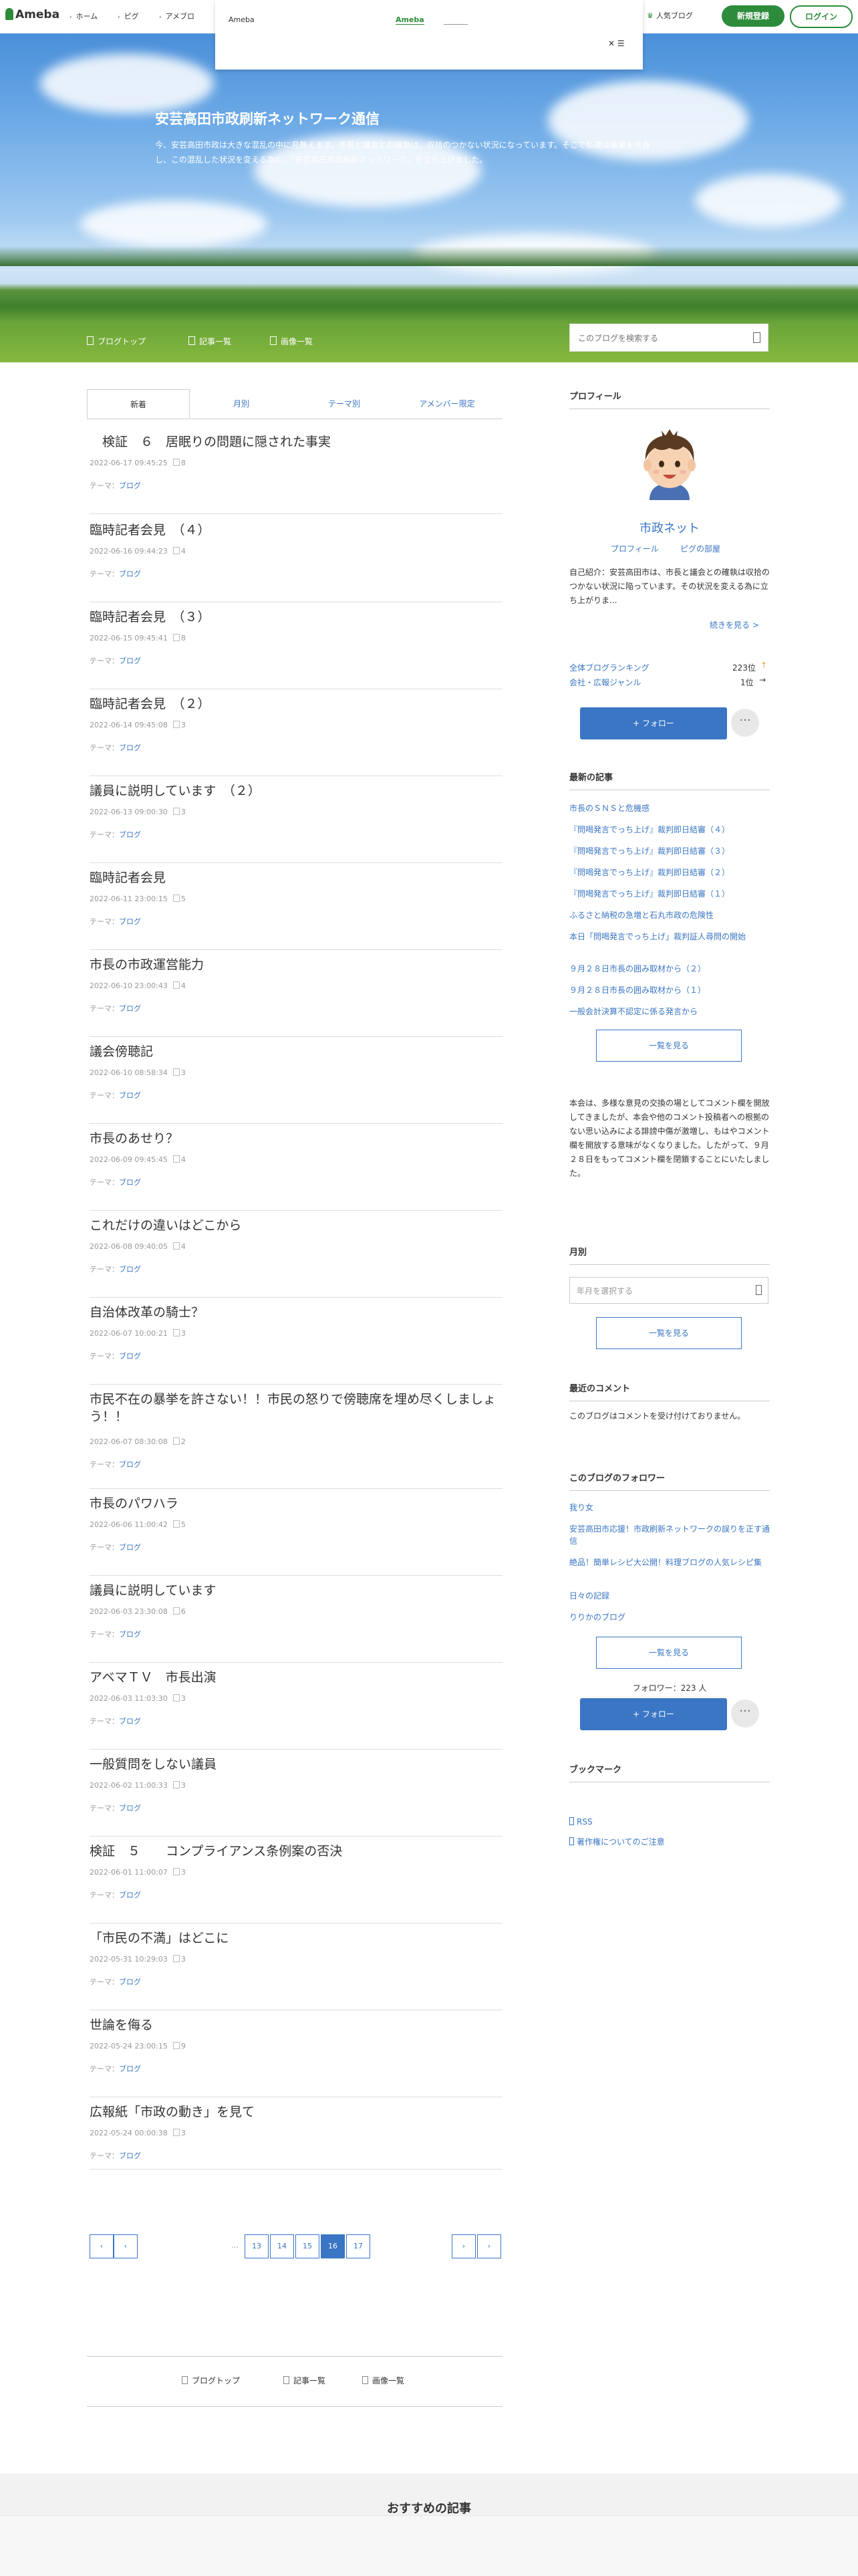 This screenshot has height=2576, width=858. Describe the element at coordinates (668, 1290) in the screenshot. I see `month-select: 年月を選択する` at that location.